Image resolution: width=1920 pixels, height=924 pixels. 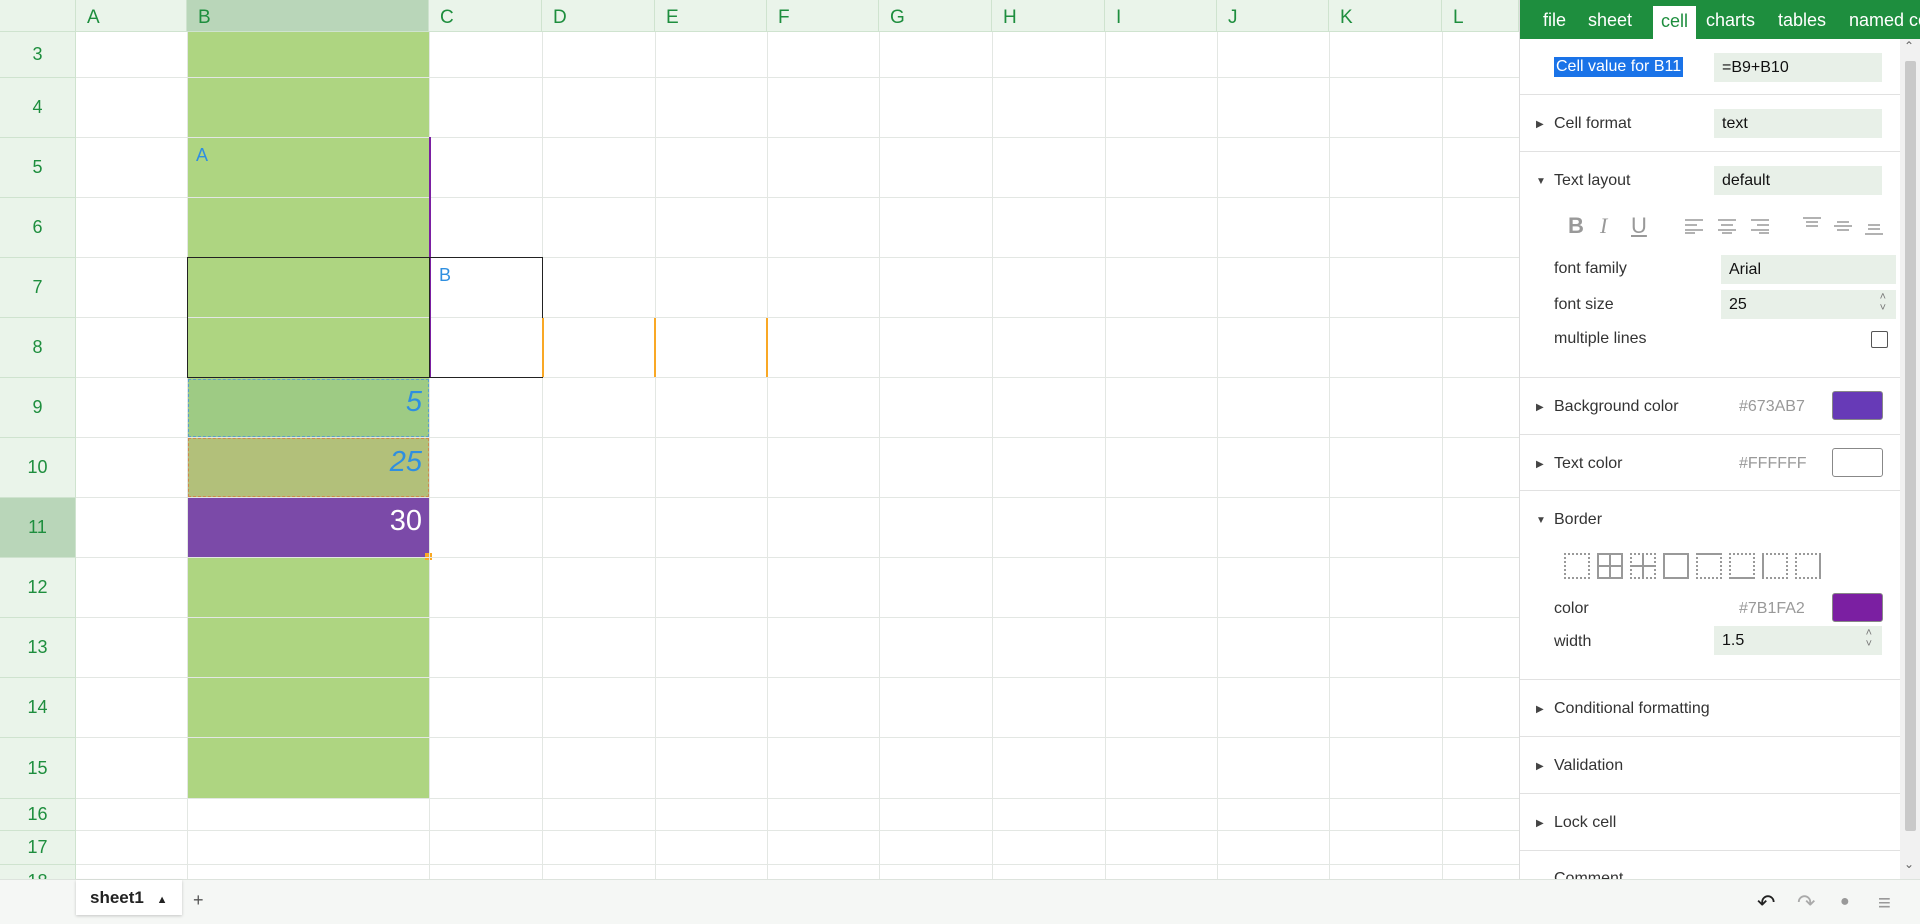 What do you see at coordinates (1588, 766) in the screenshot?
I see `validation-label: Validation` at bounding box center [1588, 766].